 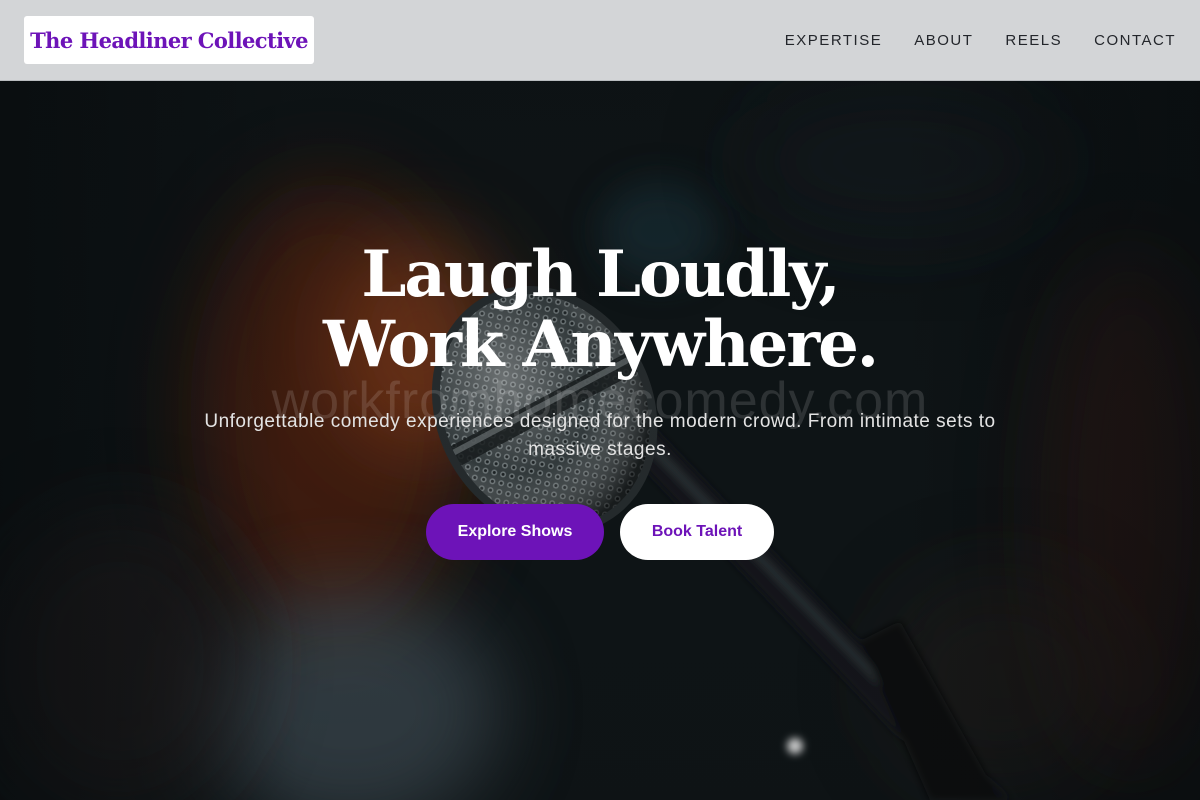 I want to click on nav-link-about: ABOUT, so click(x=943, y=40).